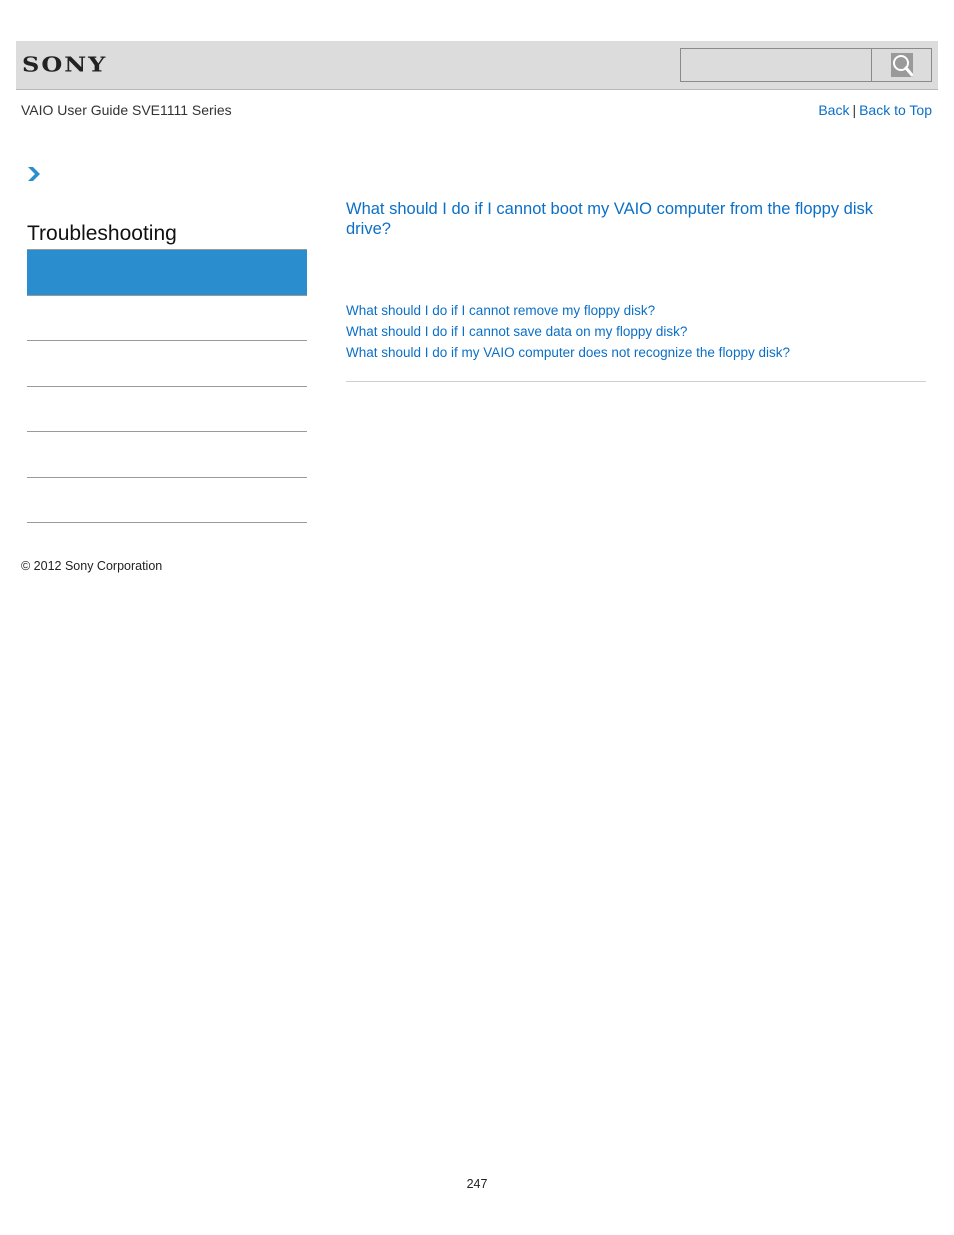 Image resolution: width=954 pixels, height=1235 pixels. I want to click on sidebar-item-active, so click(167, 272).